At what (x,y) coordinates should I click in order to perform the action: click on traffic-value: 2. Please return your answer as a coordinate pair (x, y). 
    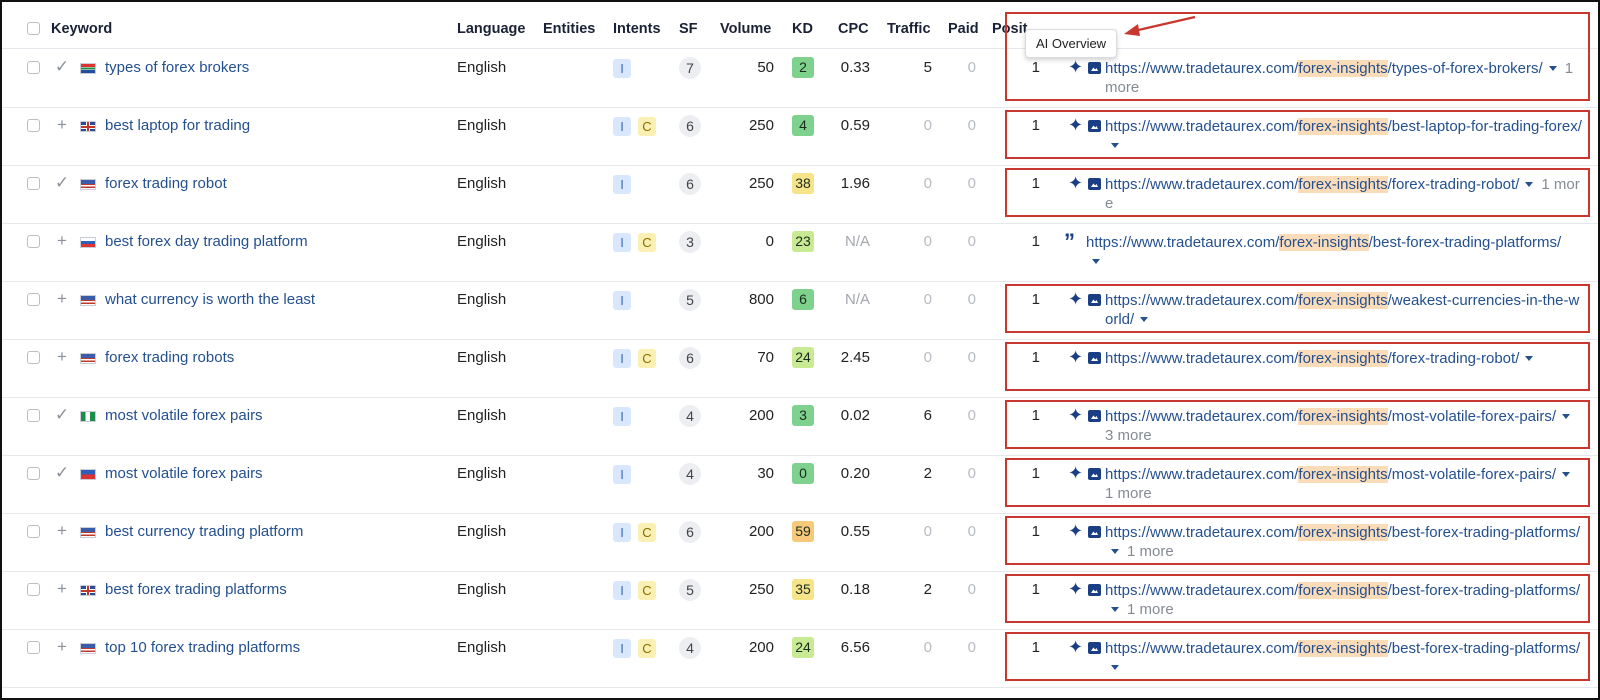
    Looking at the image, I should click on (927, 473).